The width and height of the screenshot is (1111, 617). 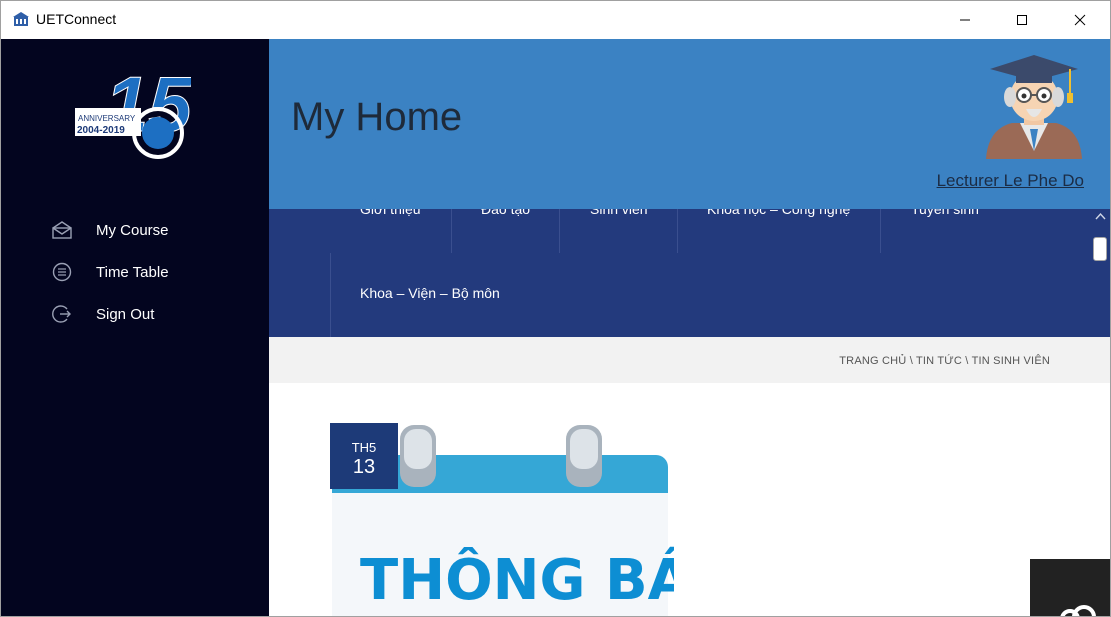 I want to click on close-icon, so click(x=1080, y=20).